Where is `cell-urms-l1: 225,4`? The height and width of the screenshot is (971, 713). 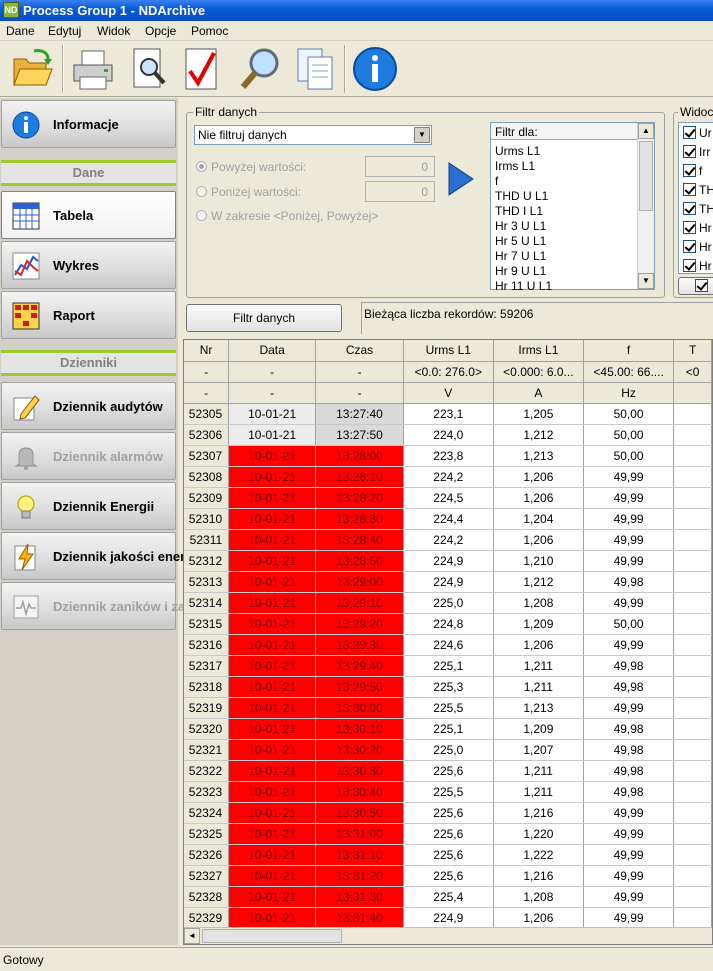 cell-urms-l1: 225,4 is located at coordinates (448, 897).